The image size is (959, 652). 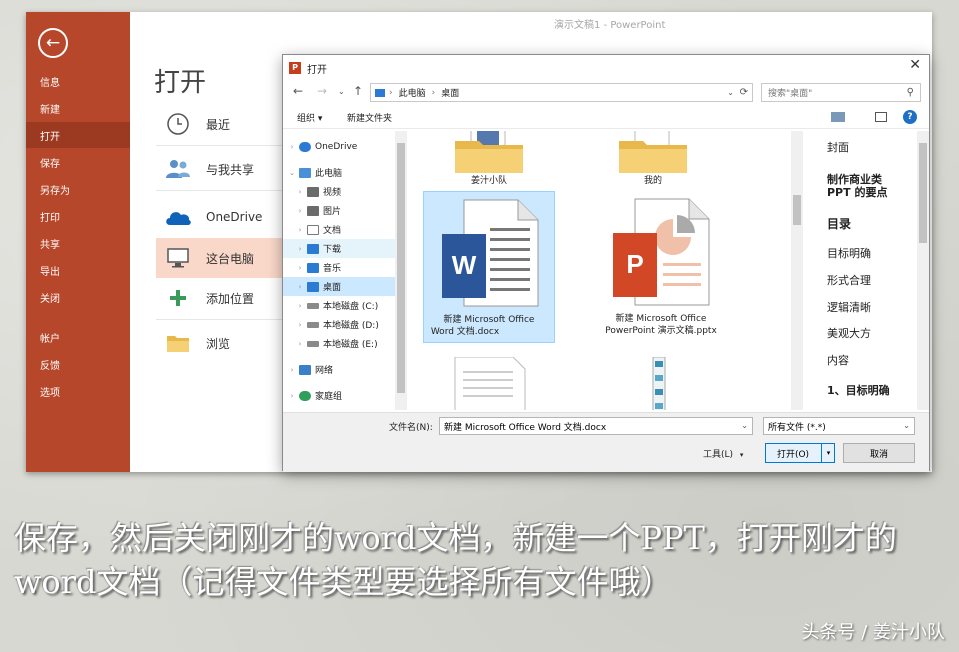 What do you see at coordinates (910, 117) in the screenshot?
I see `help-icon: ?` at bounding box center [910, 117].